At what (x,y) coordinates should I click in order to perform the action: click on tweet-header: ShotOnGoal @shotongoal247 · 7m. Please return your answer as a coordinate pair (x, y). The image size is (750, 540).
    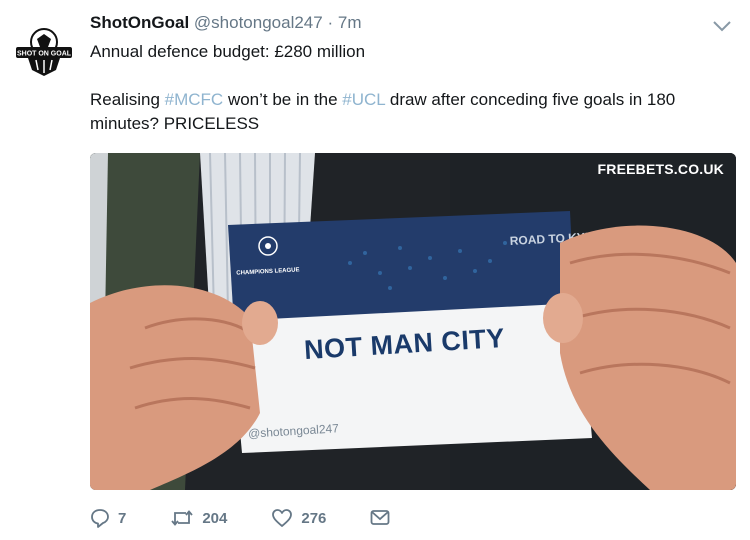
    Looking at the image, I should click on (225, 23).